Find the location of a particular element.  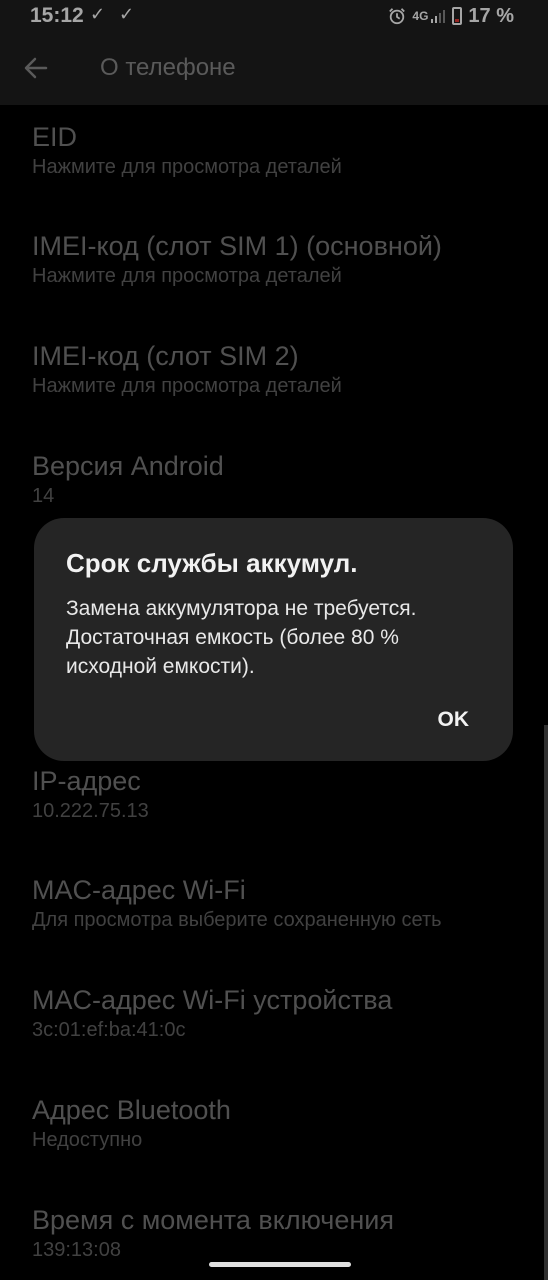

item-title: MAC-адрес Wi-Fi устройства is located at coordinates (212, 1000).